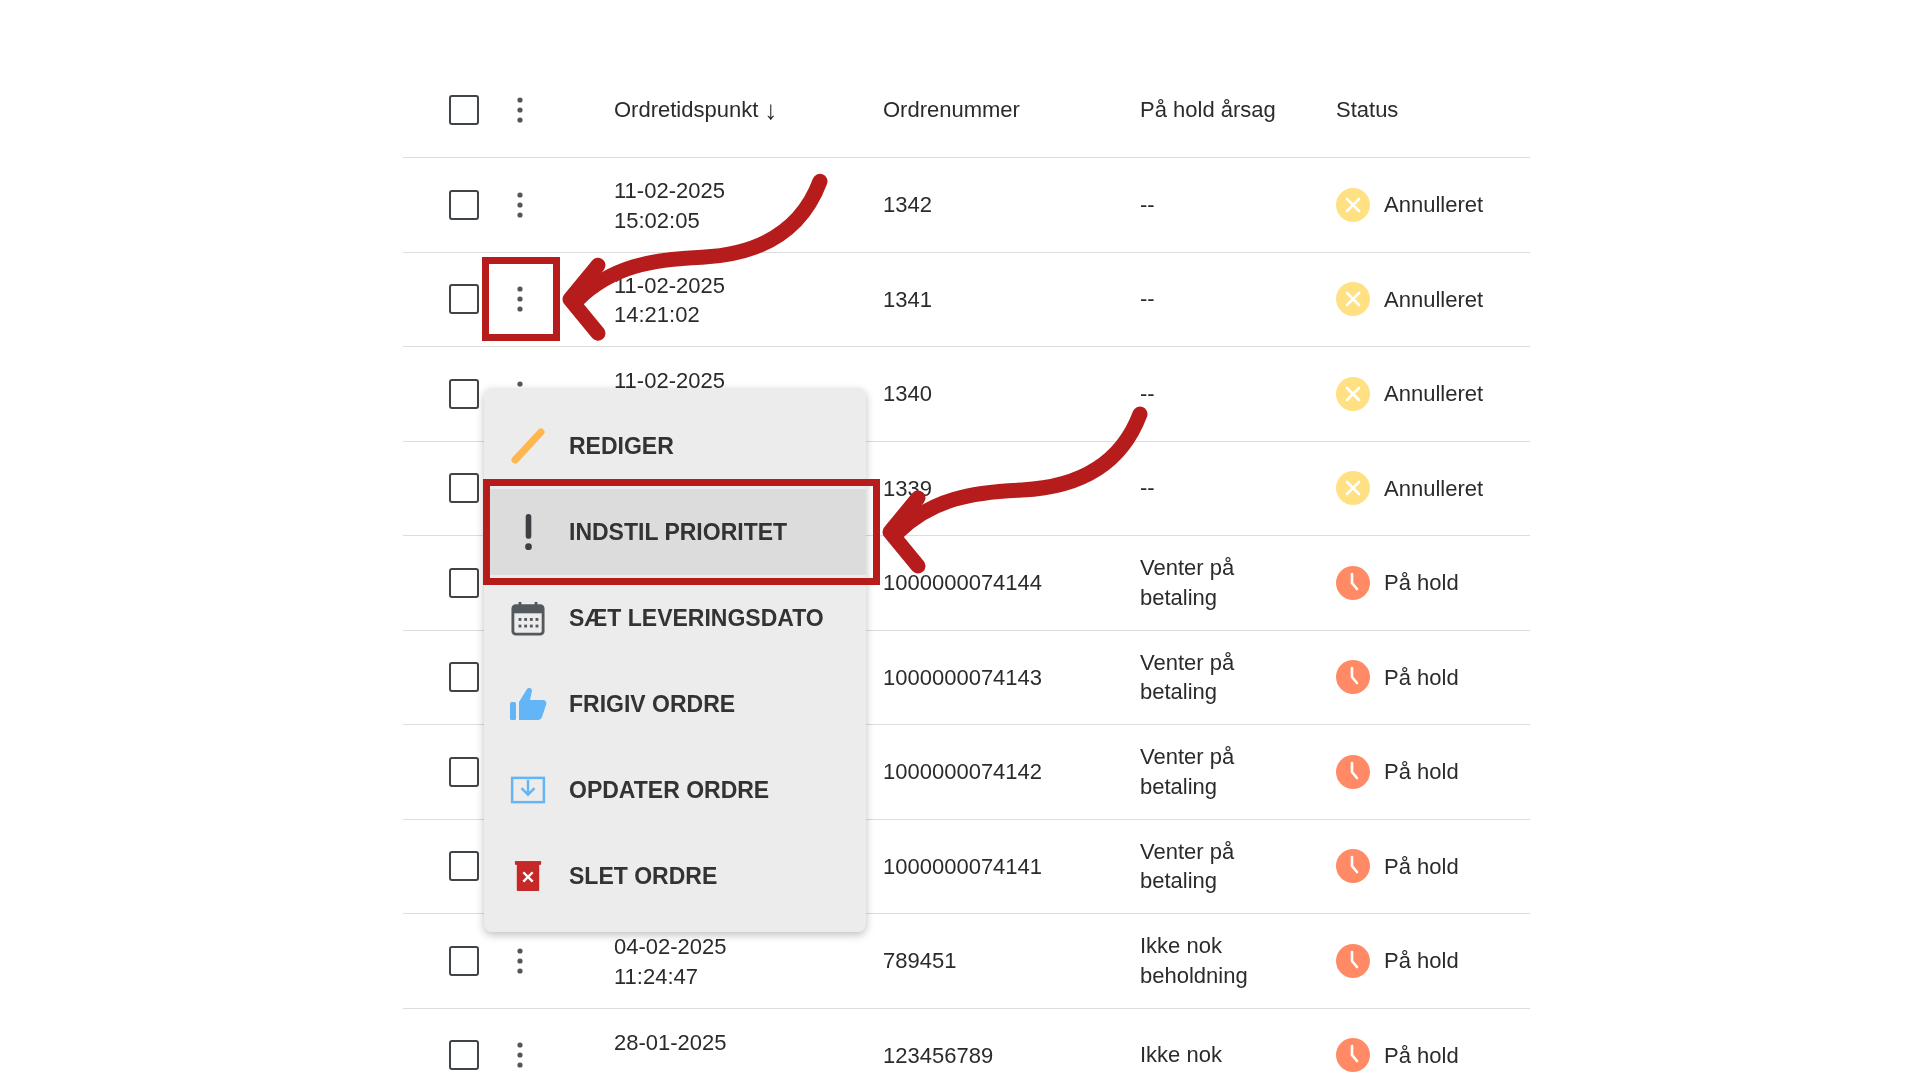  Describe the element at coordinates (907, 394) in the screenshot. I see `table-cell: 1340` at that location.